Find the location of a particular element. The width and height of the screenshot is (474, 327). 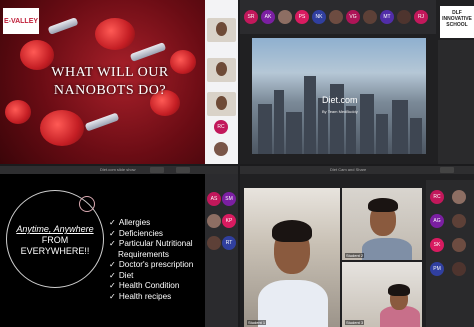

window-title-bar: Diet.com slide show is located at coordinates (119, 170).